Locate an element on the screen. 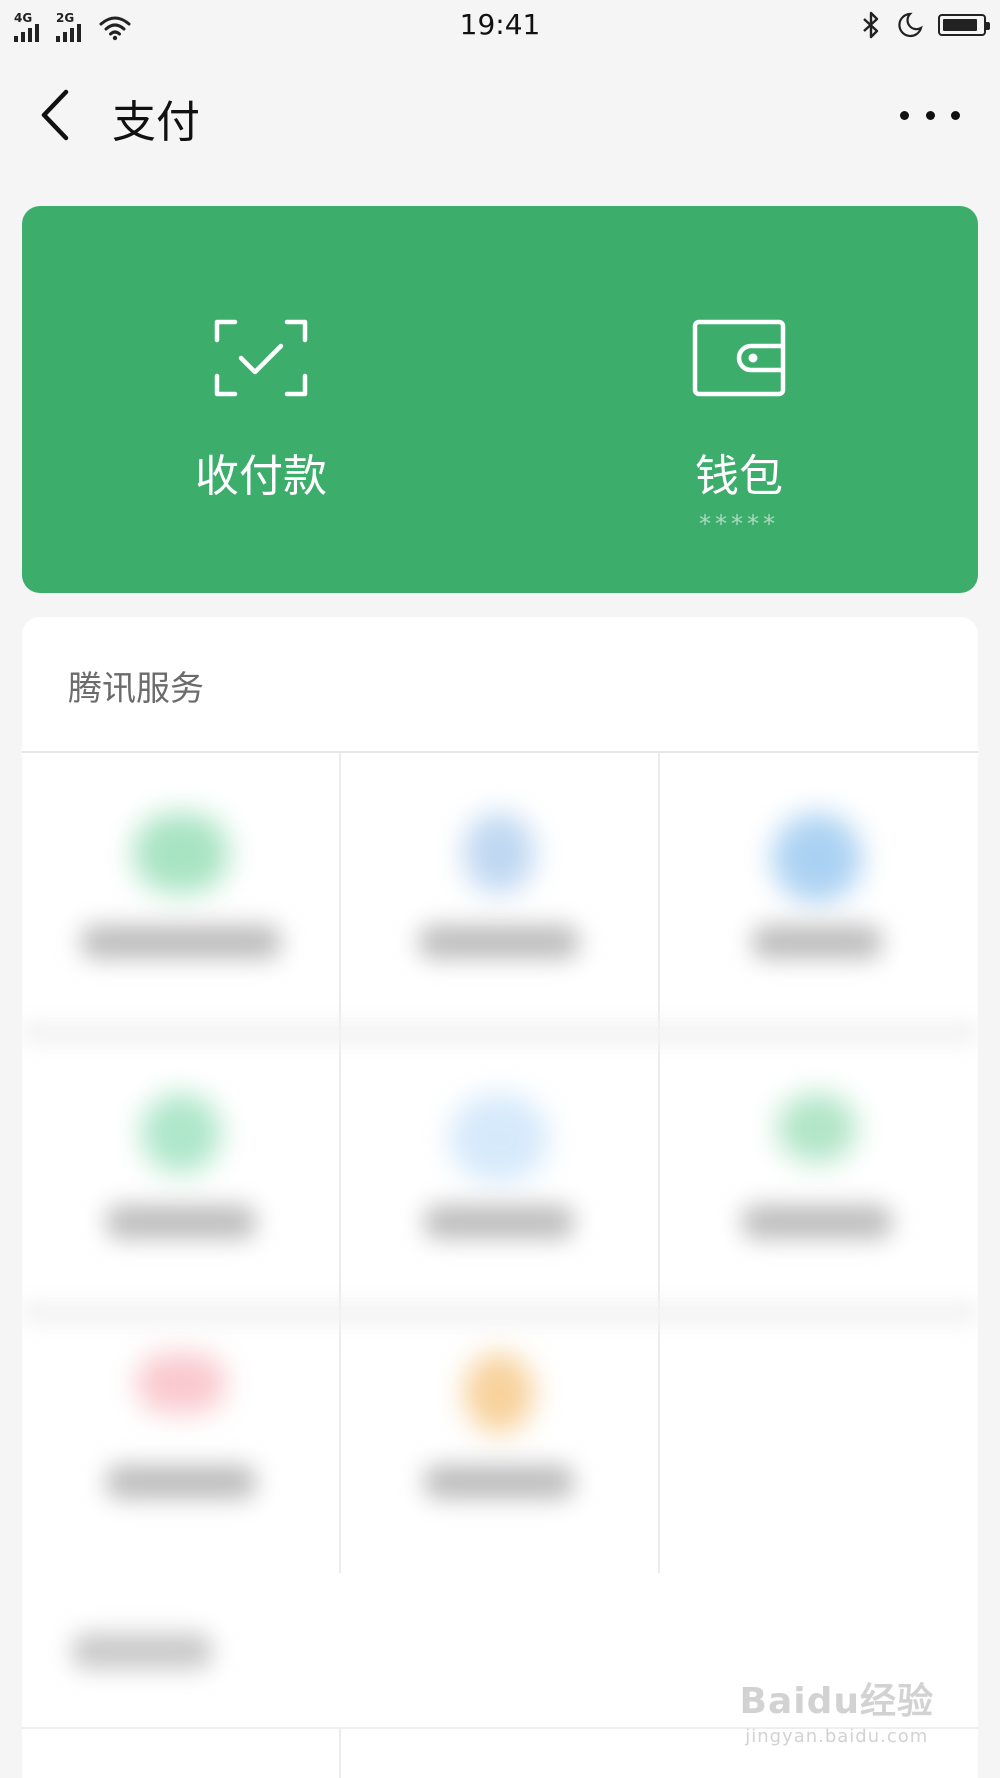 The height and width of the screenshot is (1778, 1000). back-button is located at coordinates (55, 115).